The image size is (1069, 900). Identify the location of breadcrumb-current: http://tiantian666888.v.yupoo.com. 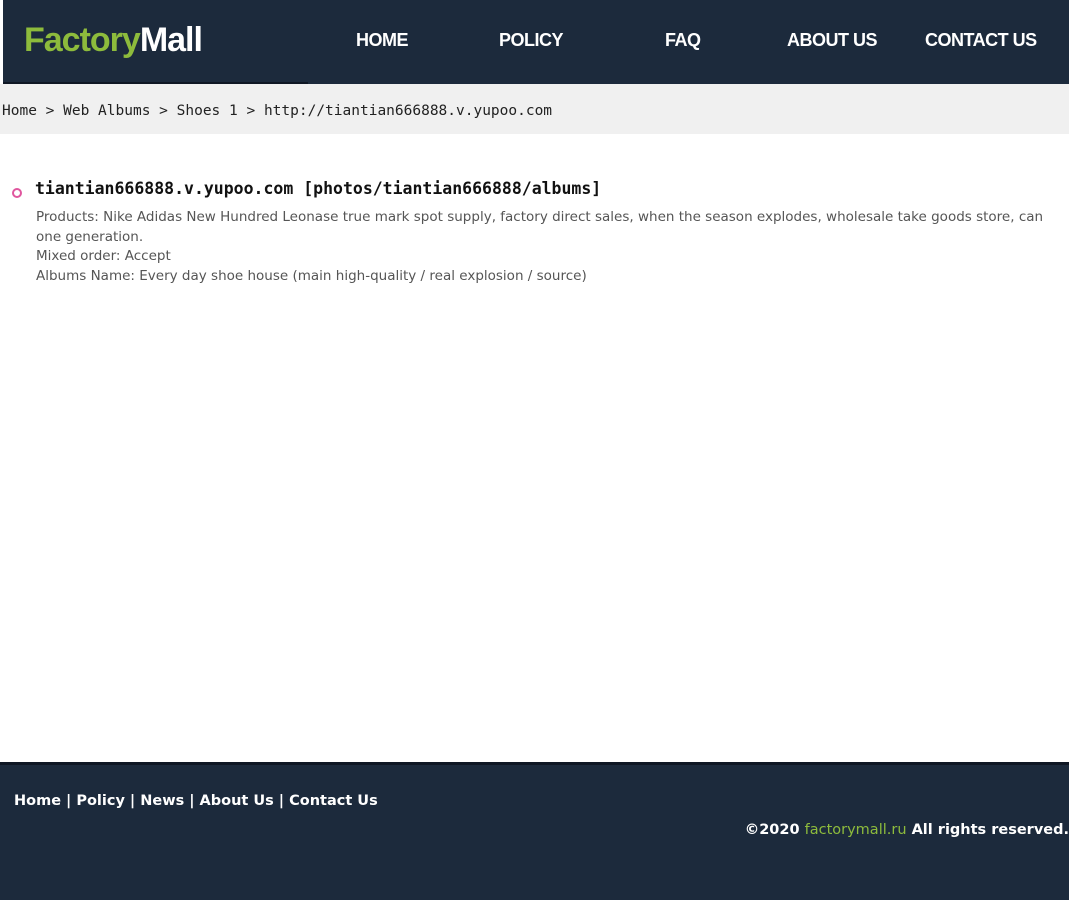
(408, 111).